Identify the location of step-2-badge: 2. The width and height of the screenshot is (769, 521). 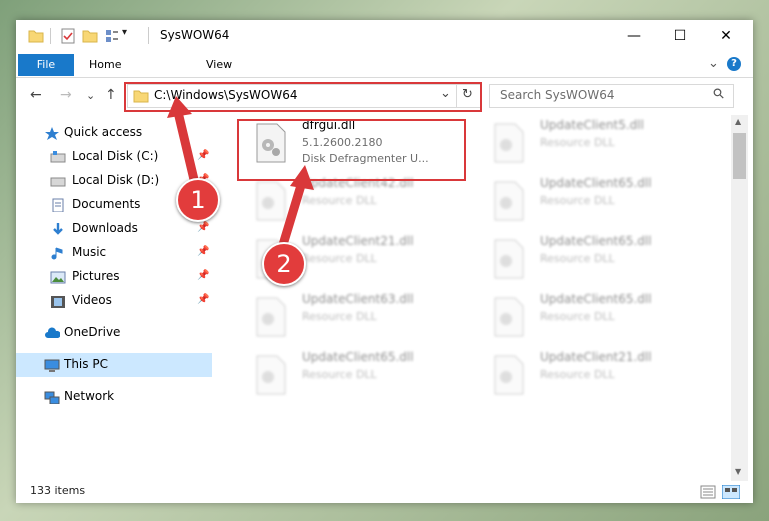
(284, 264).